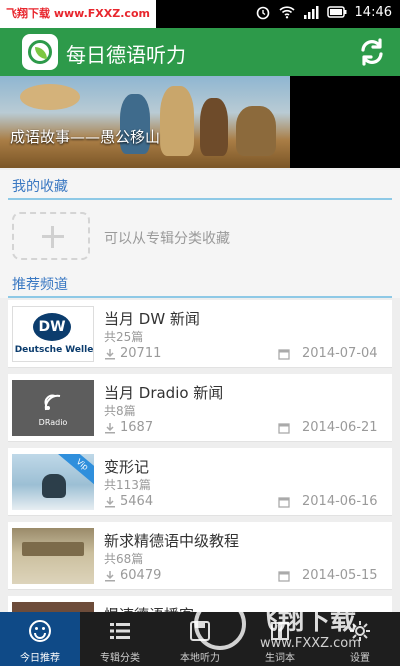 This screenshot has height=666, width=400. I want to click on broadcast-icon, so click(52, 402).